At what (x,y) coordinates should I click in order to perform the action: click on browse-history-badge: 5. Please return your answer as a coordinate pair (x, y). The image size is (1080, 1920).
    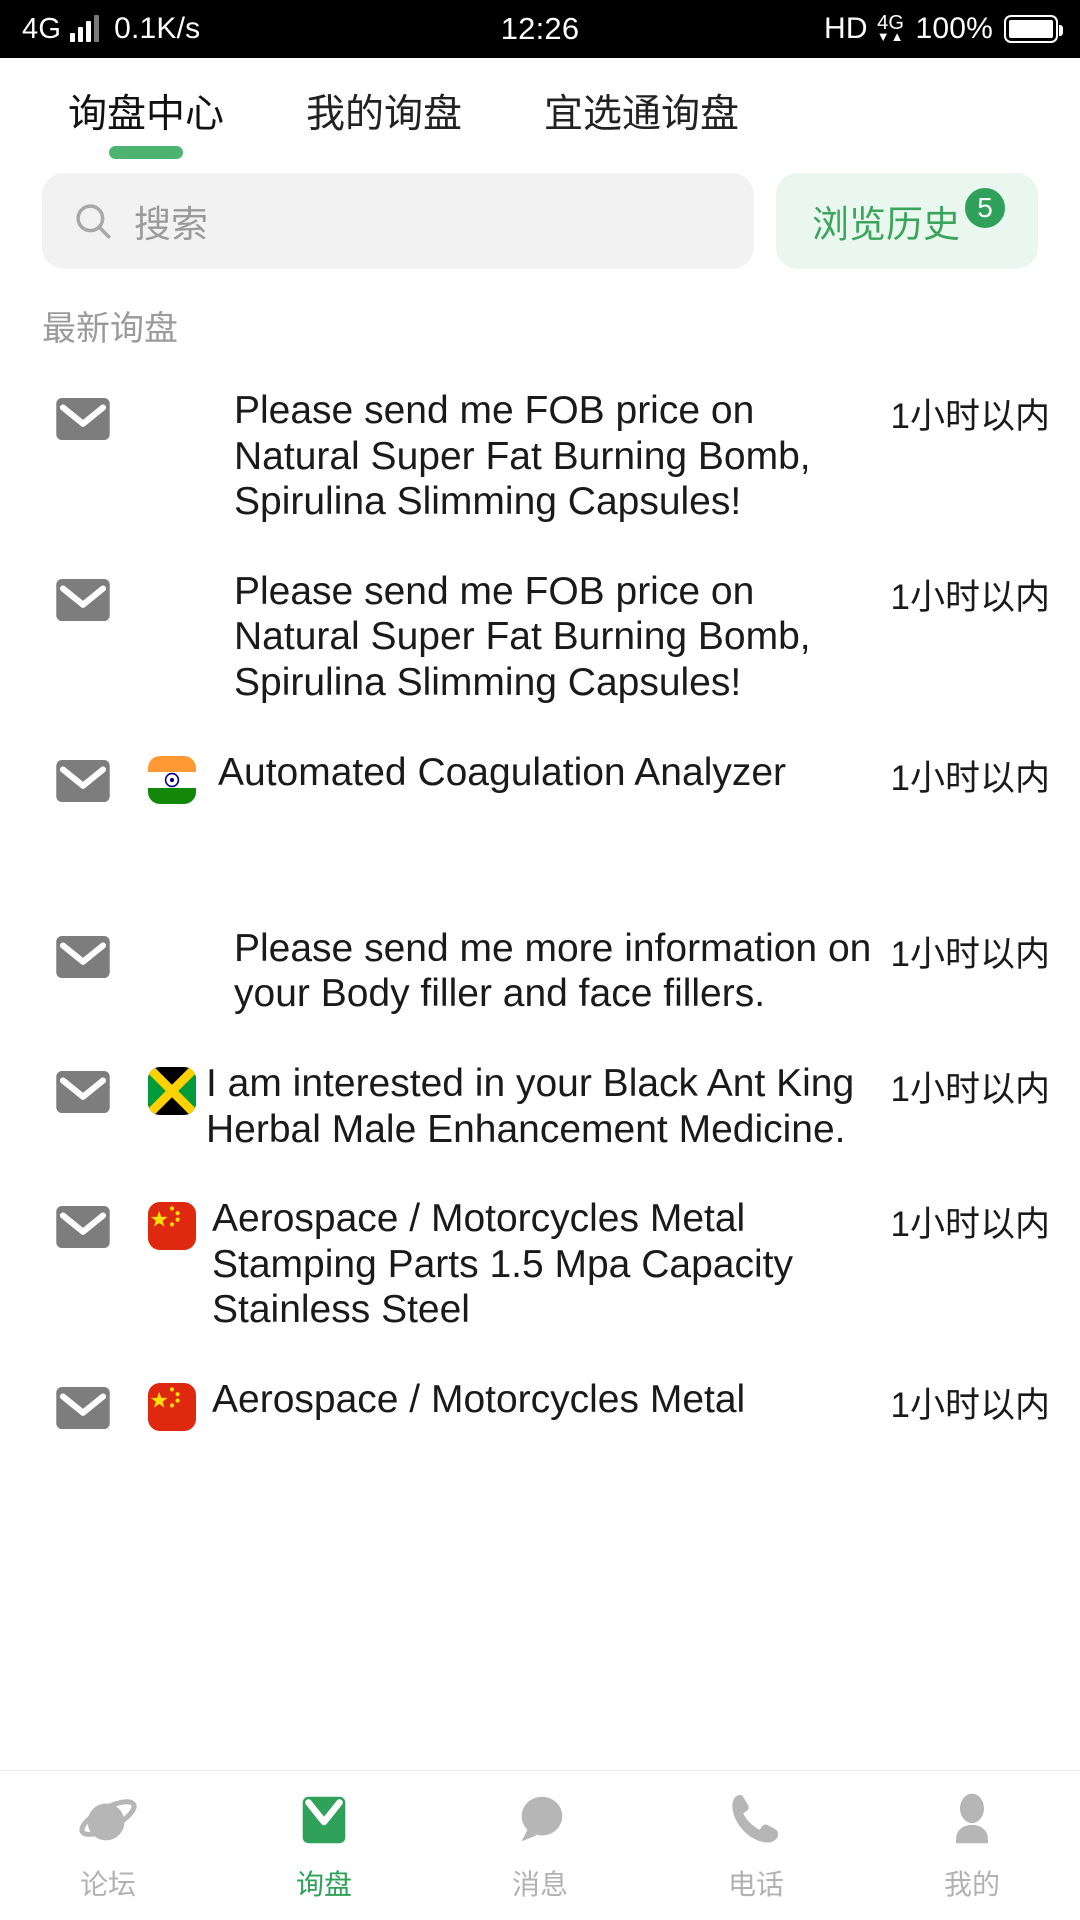
    Looking at the image, I should click on (985, 207).